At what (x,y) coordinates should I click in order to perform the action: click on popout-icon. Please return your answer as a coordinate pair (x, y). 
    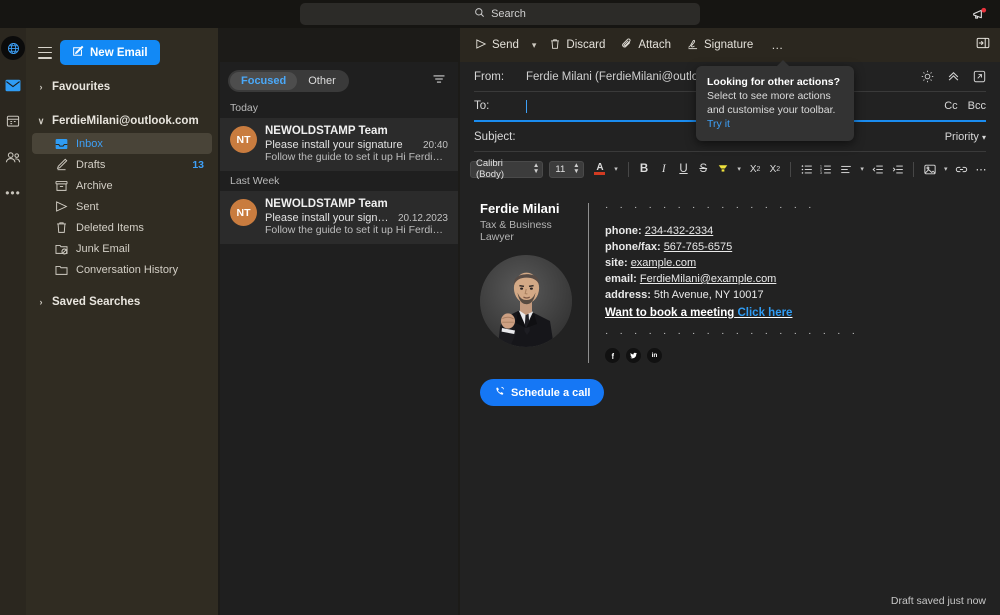
    Looking at the image, I should click on (979, 76).